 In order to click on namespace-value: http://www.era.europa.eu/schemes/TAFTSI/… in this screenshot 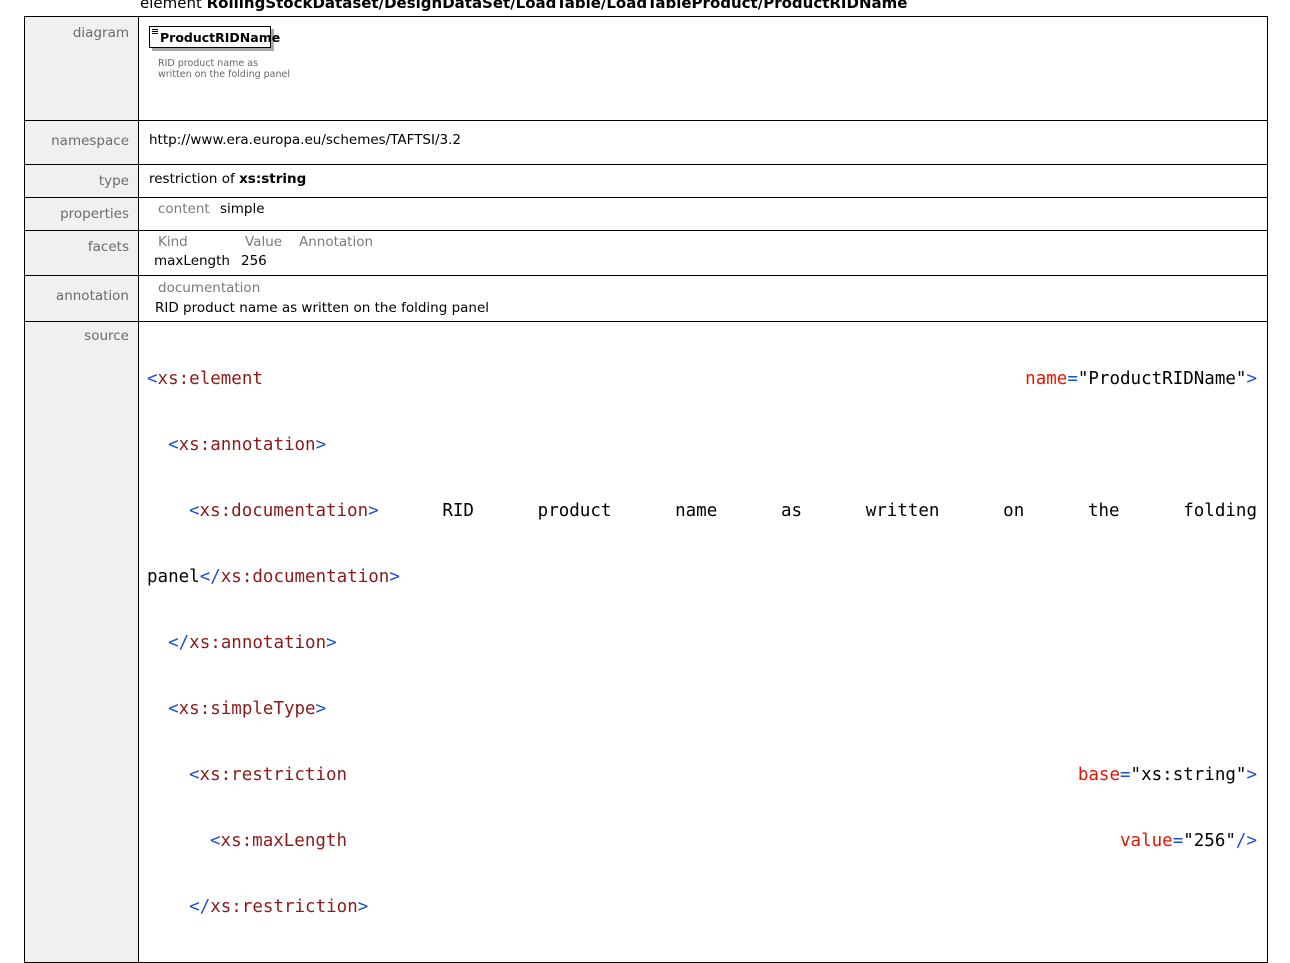, I will do `click(703, 142)`.